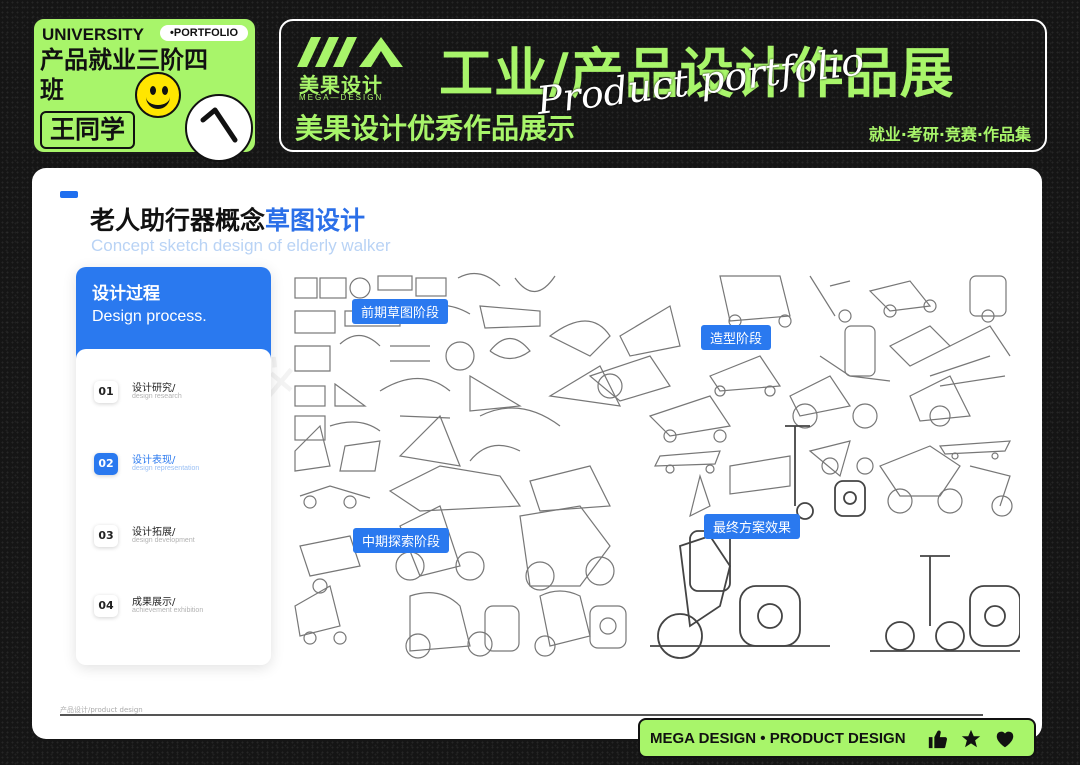 Image resolution: width=1080 pixels, height=765 pixels. I want to click on portfolio-pill: •PORTFOLIO, so click(204, 33).